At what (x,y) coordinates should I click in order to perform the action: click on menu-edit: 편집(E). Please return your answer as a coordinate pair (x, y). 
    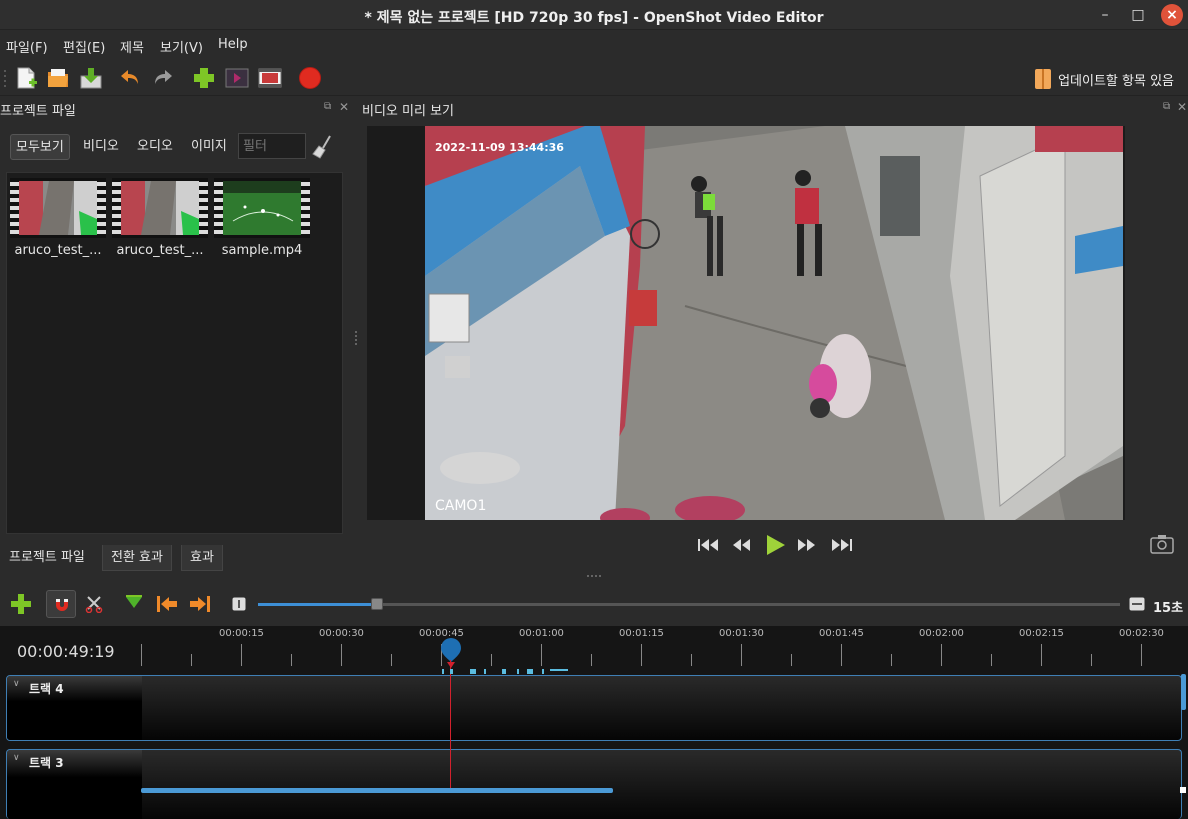
    Looking at the image, I should click on (84, 46).